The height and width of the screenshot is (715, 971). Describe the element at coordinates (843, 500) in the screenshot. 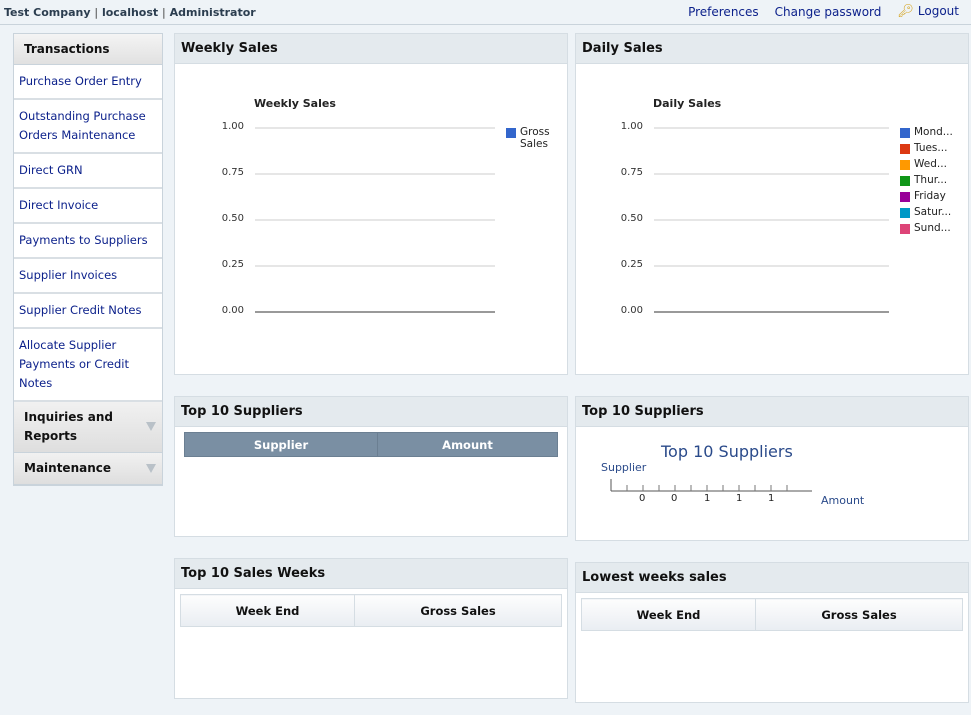

I see `x-axis-label: Amount` at that location.